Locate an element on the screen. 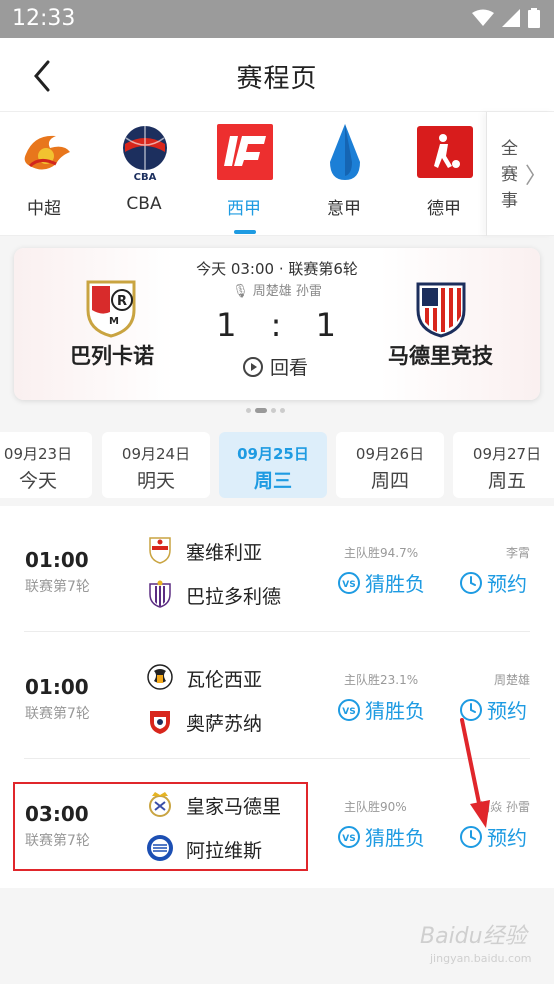 This screenshot has height=984, width=554. row-divider is located at coordinates (277, 631).